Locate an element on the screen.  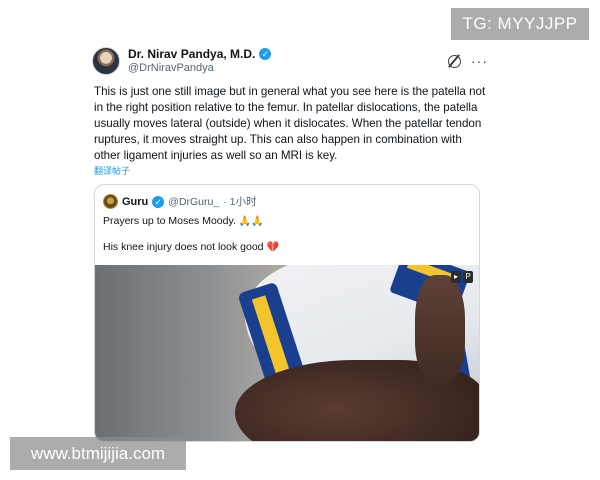
quoted-tweet-header: Guru ✓ @DrGuru_ · 1小时 is located at coordinates (179, 201).